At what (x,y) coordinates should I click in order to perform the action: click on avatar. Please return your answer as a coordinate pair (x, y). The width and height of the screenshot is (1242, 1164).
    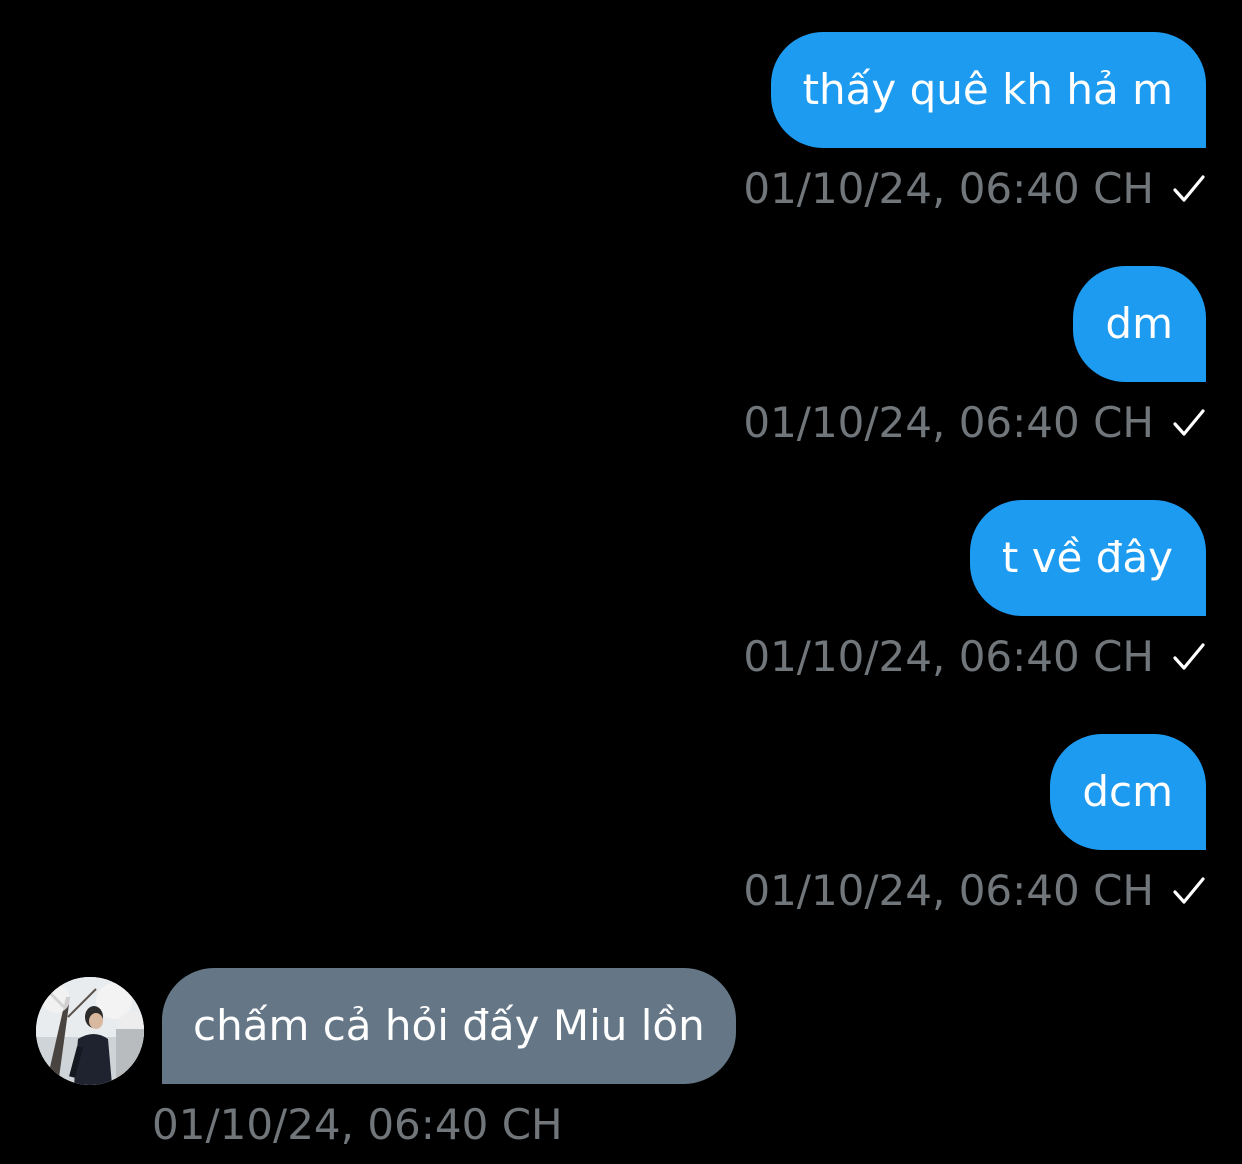
    Looking at the image, I should click on (90, 1031).